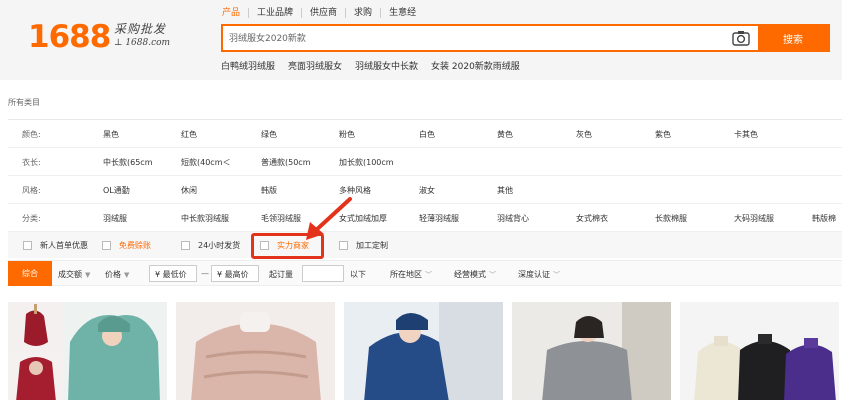 This screenshot has width=842, height=400. I want to click on min-qty-label: 起订量, so click(281, 274).